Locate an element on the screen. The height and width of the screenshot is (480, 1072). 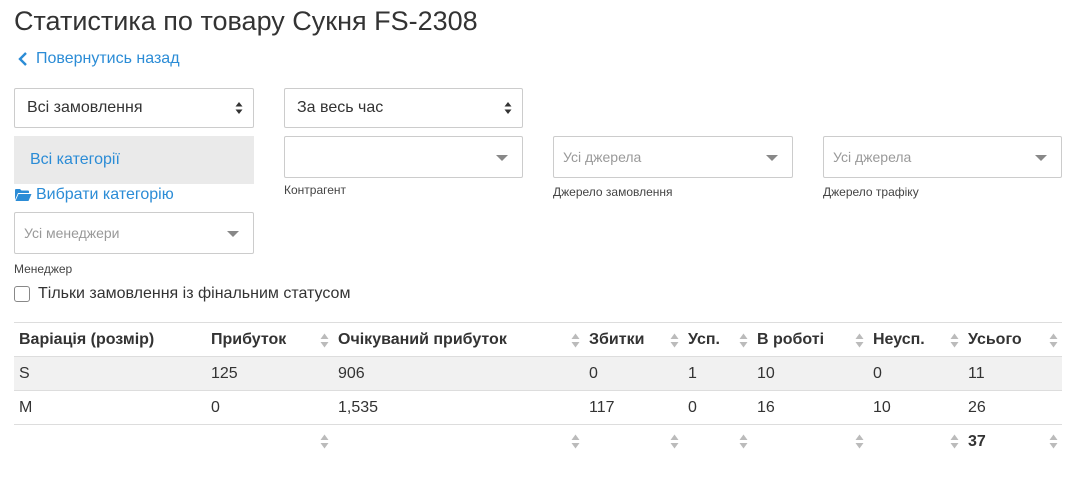
cell-failed: 0 is located at coordinates (915, 373).